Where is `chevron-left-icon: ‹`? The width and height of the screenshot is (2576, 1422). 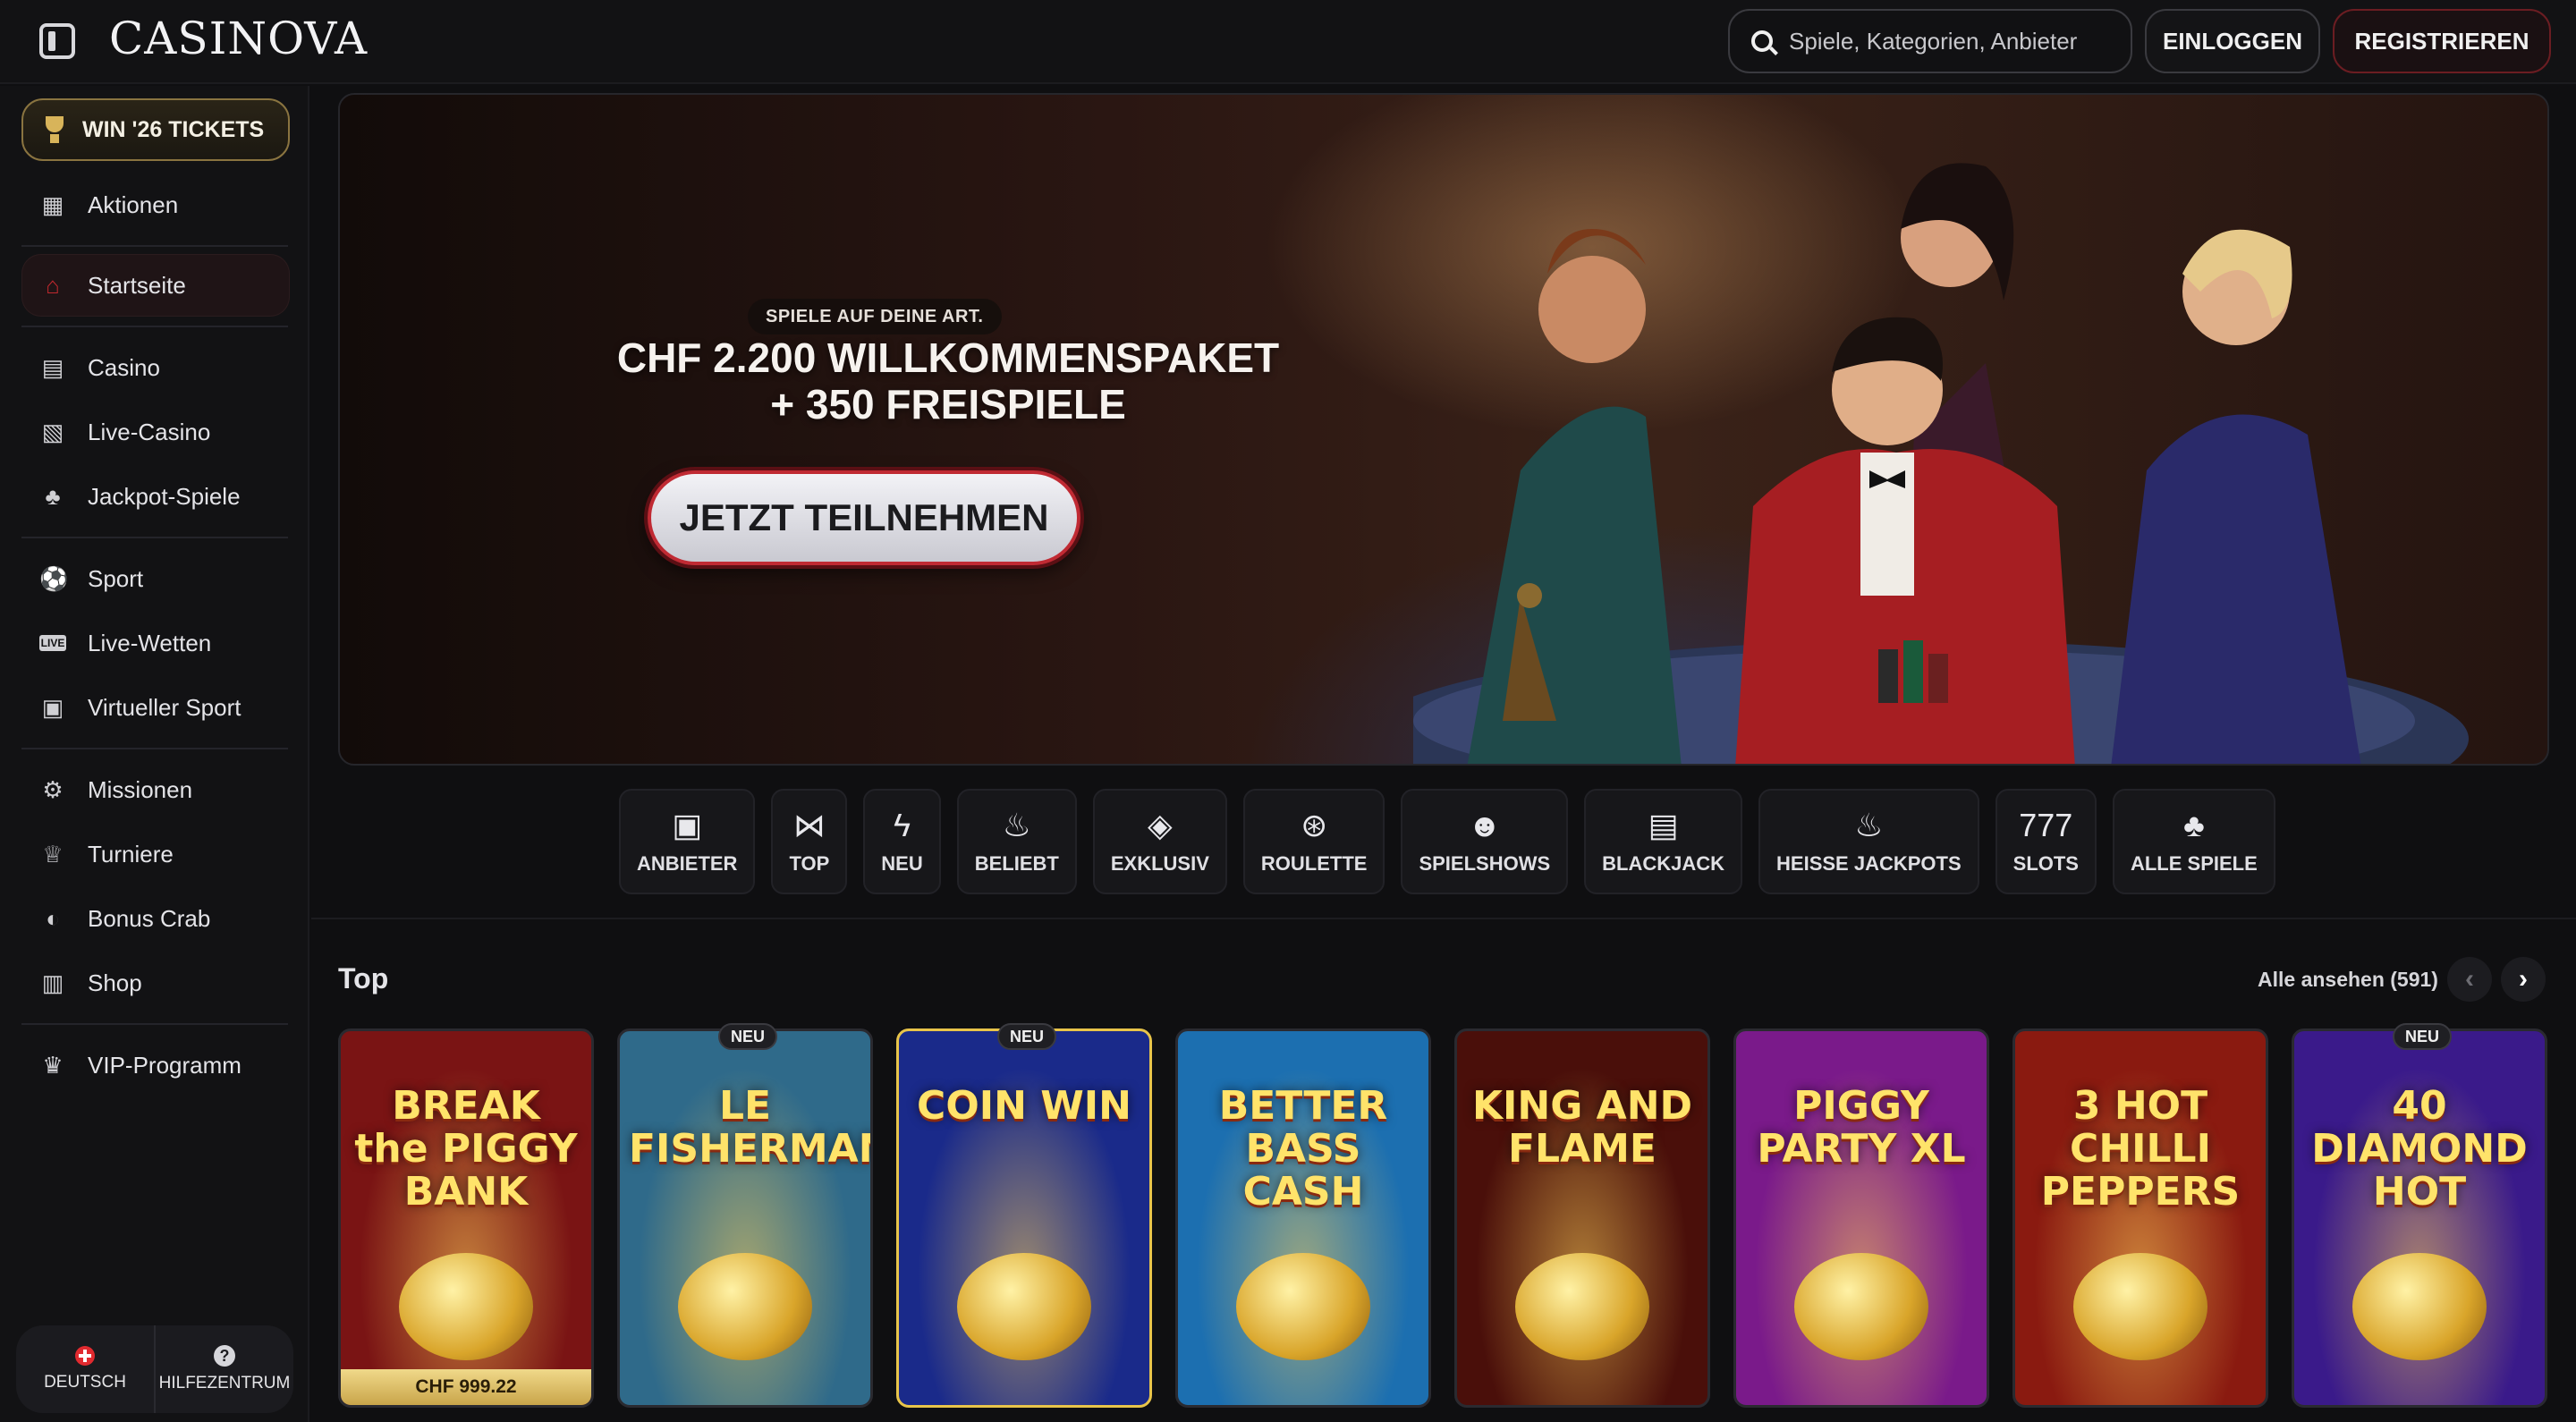 chevron-left-icon: ‹ is located at coordinates (2469, 979).